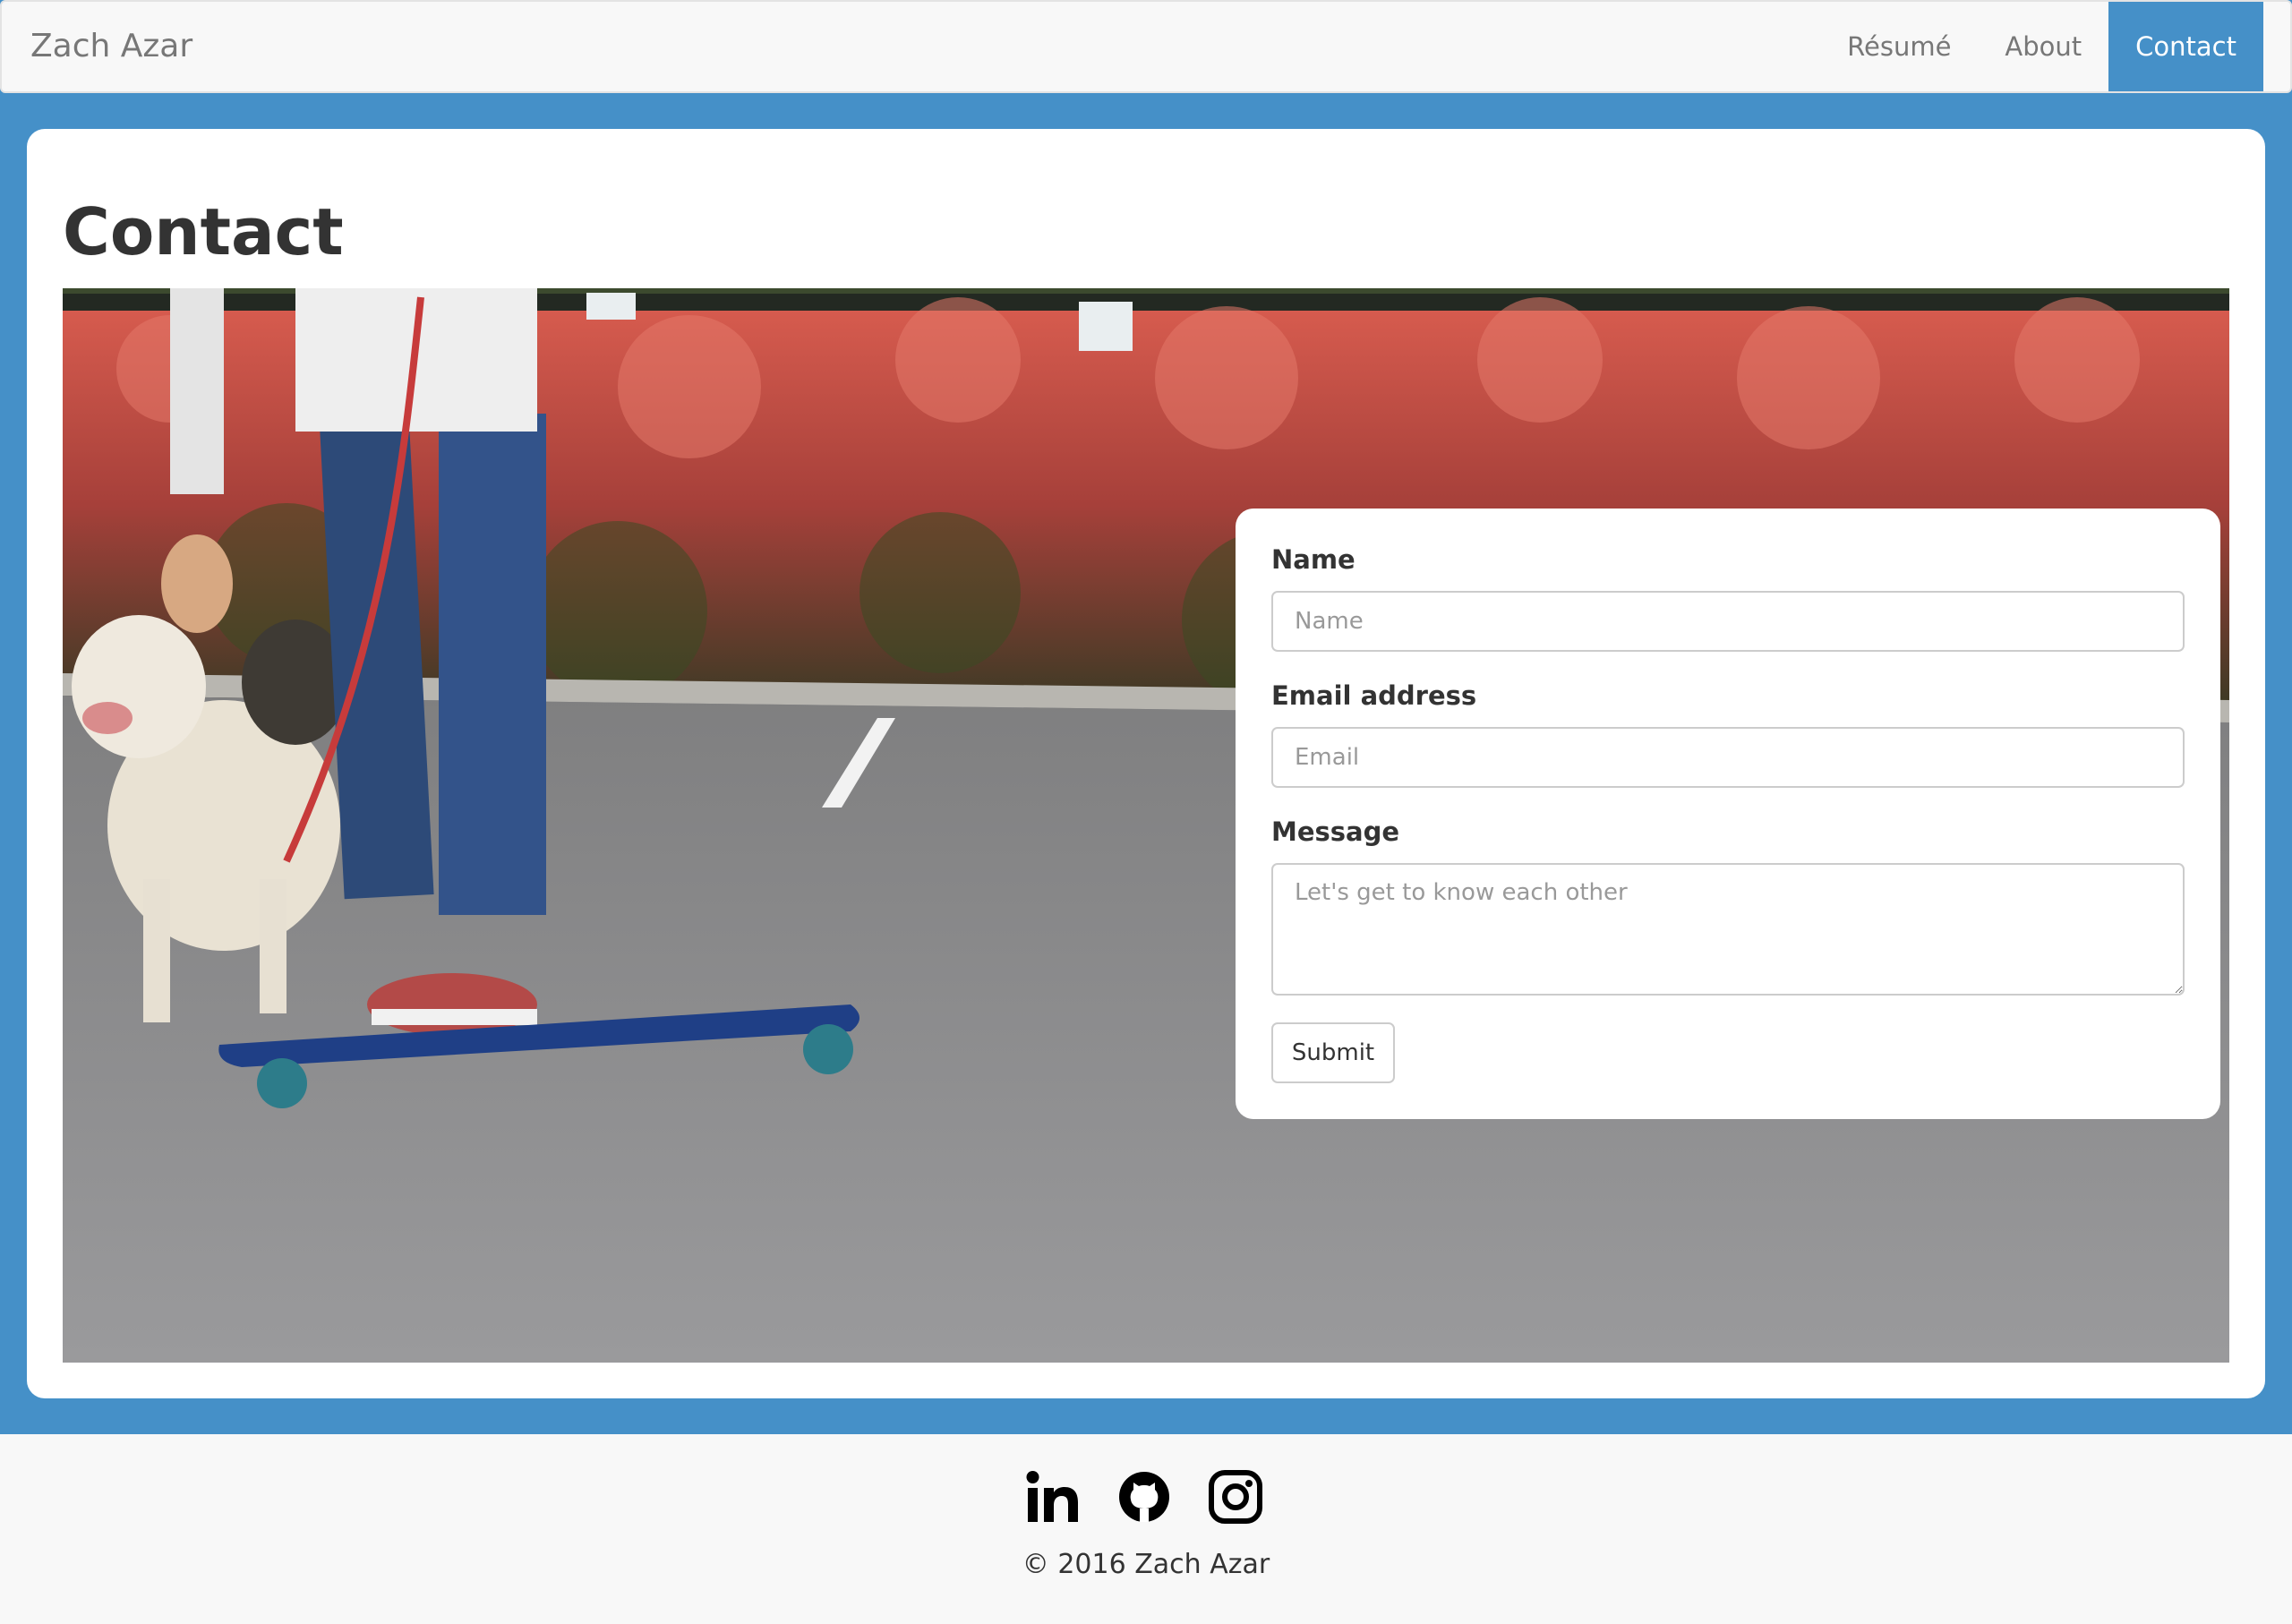 This screenshot has height=1624, width=2292. I want to click on email-label: Email address, so click(1374, 695).